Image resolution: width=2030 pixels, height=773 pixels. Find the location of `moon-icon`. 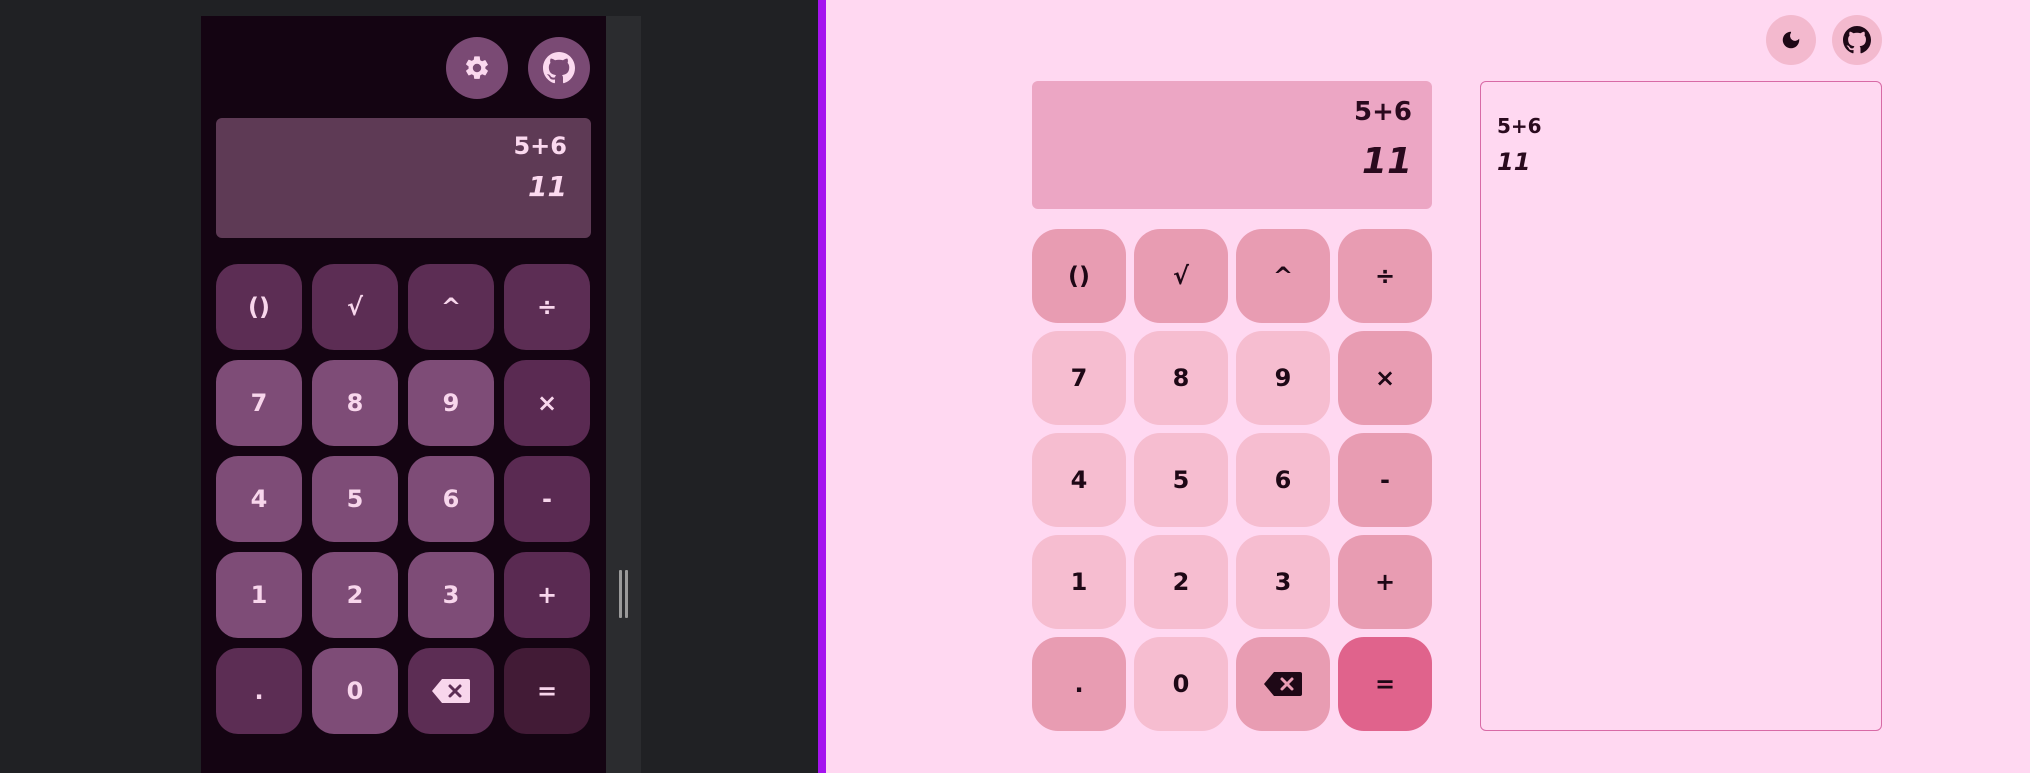

moon-icon is located at coordinates (1791, 40).